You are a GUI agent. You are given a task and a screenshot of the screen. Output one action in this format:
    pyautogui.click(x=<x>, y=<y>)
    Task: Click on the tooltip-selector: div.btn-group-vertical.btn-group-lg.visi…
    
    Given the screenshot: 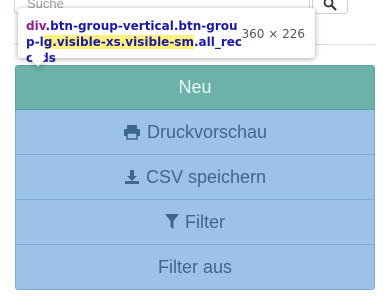 What is the action you would take?
    pyautogui.click(x=136, y=42)
    